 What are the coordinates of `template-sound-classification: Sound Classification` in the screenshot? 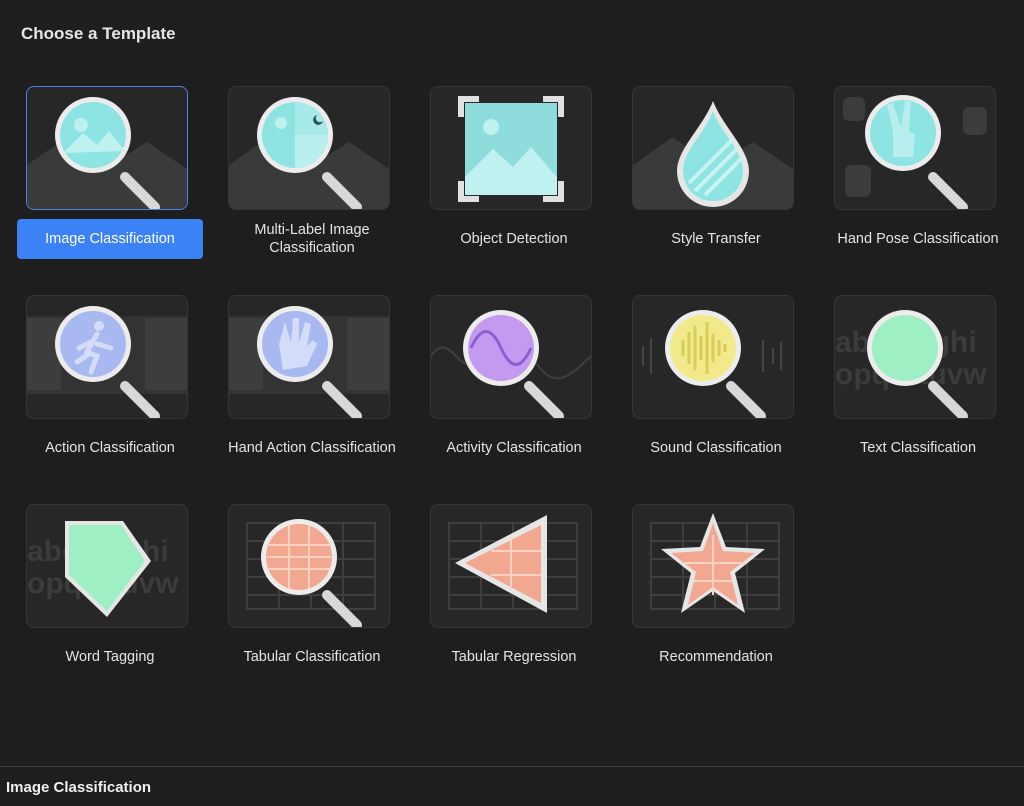 It's located at (716, 385).